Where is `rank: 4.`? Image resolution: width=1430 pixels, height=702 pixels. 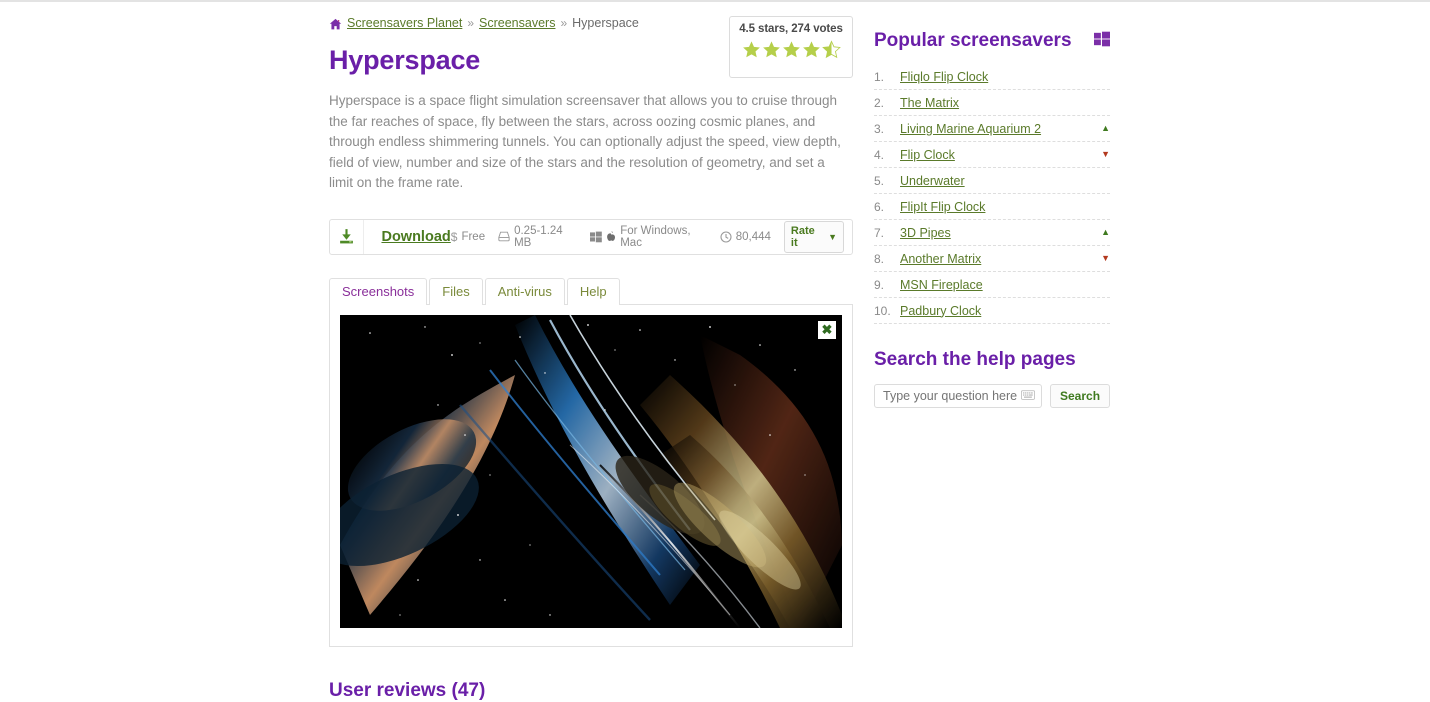
rank: 4. is located at coordinates (879, 154).